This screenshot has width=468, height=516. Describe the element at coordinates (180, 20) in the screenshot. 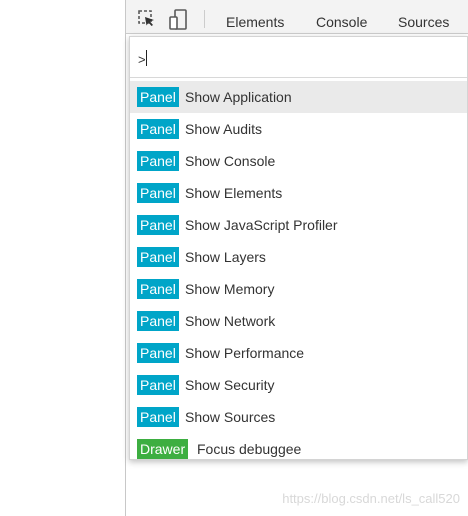

I see `device-toolbar-icon` at that location.